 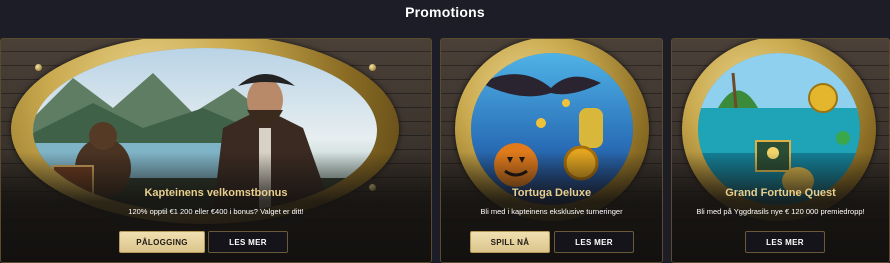 What do you see at coordinates (216, 193) in the screenshot?
I see `promo-title: Kapteinens velkomstbonus` at bounding box center [216, 193].